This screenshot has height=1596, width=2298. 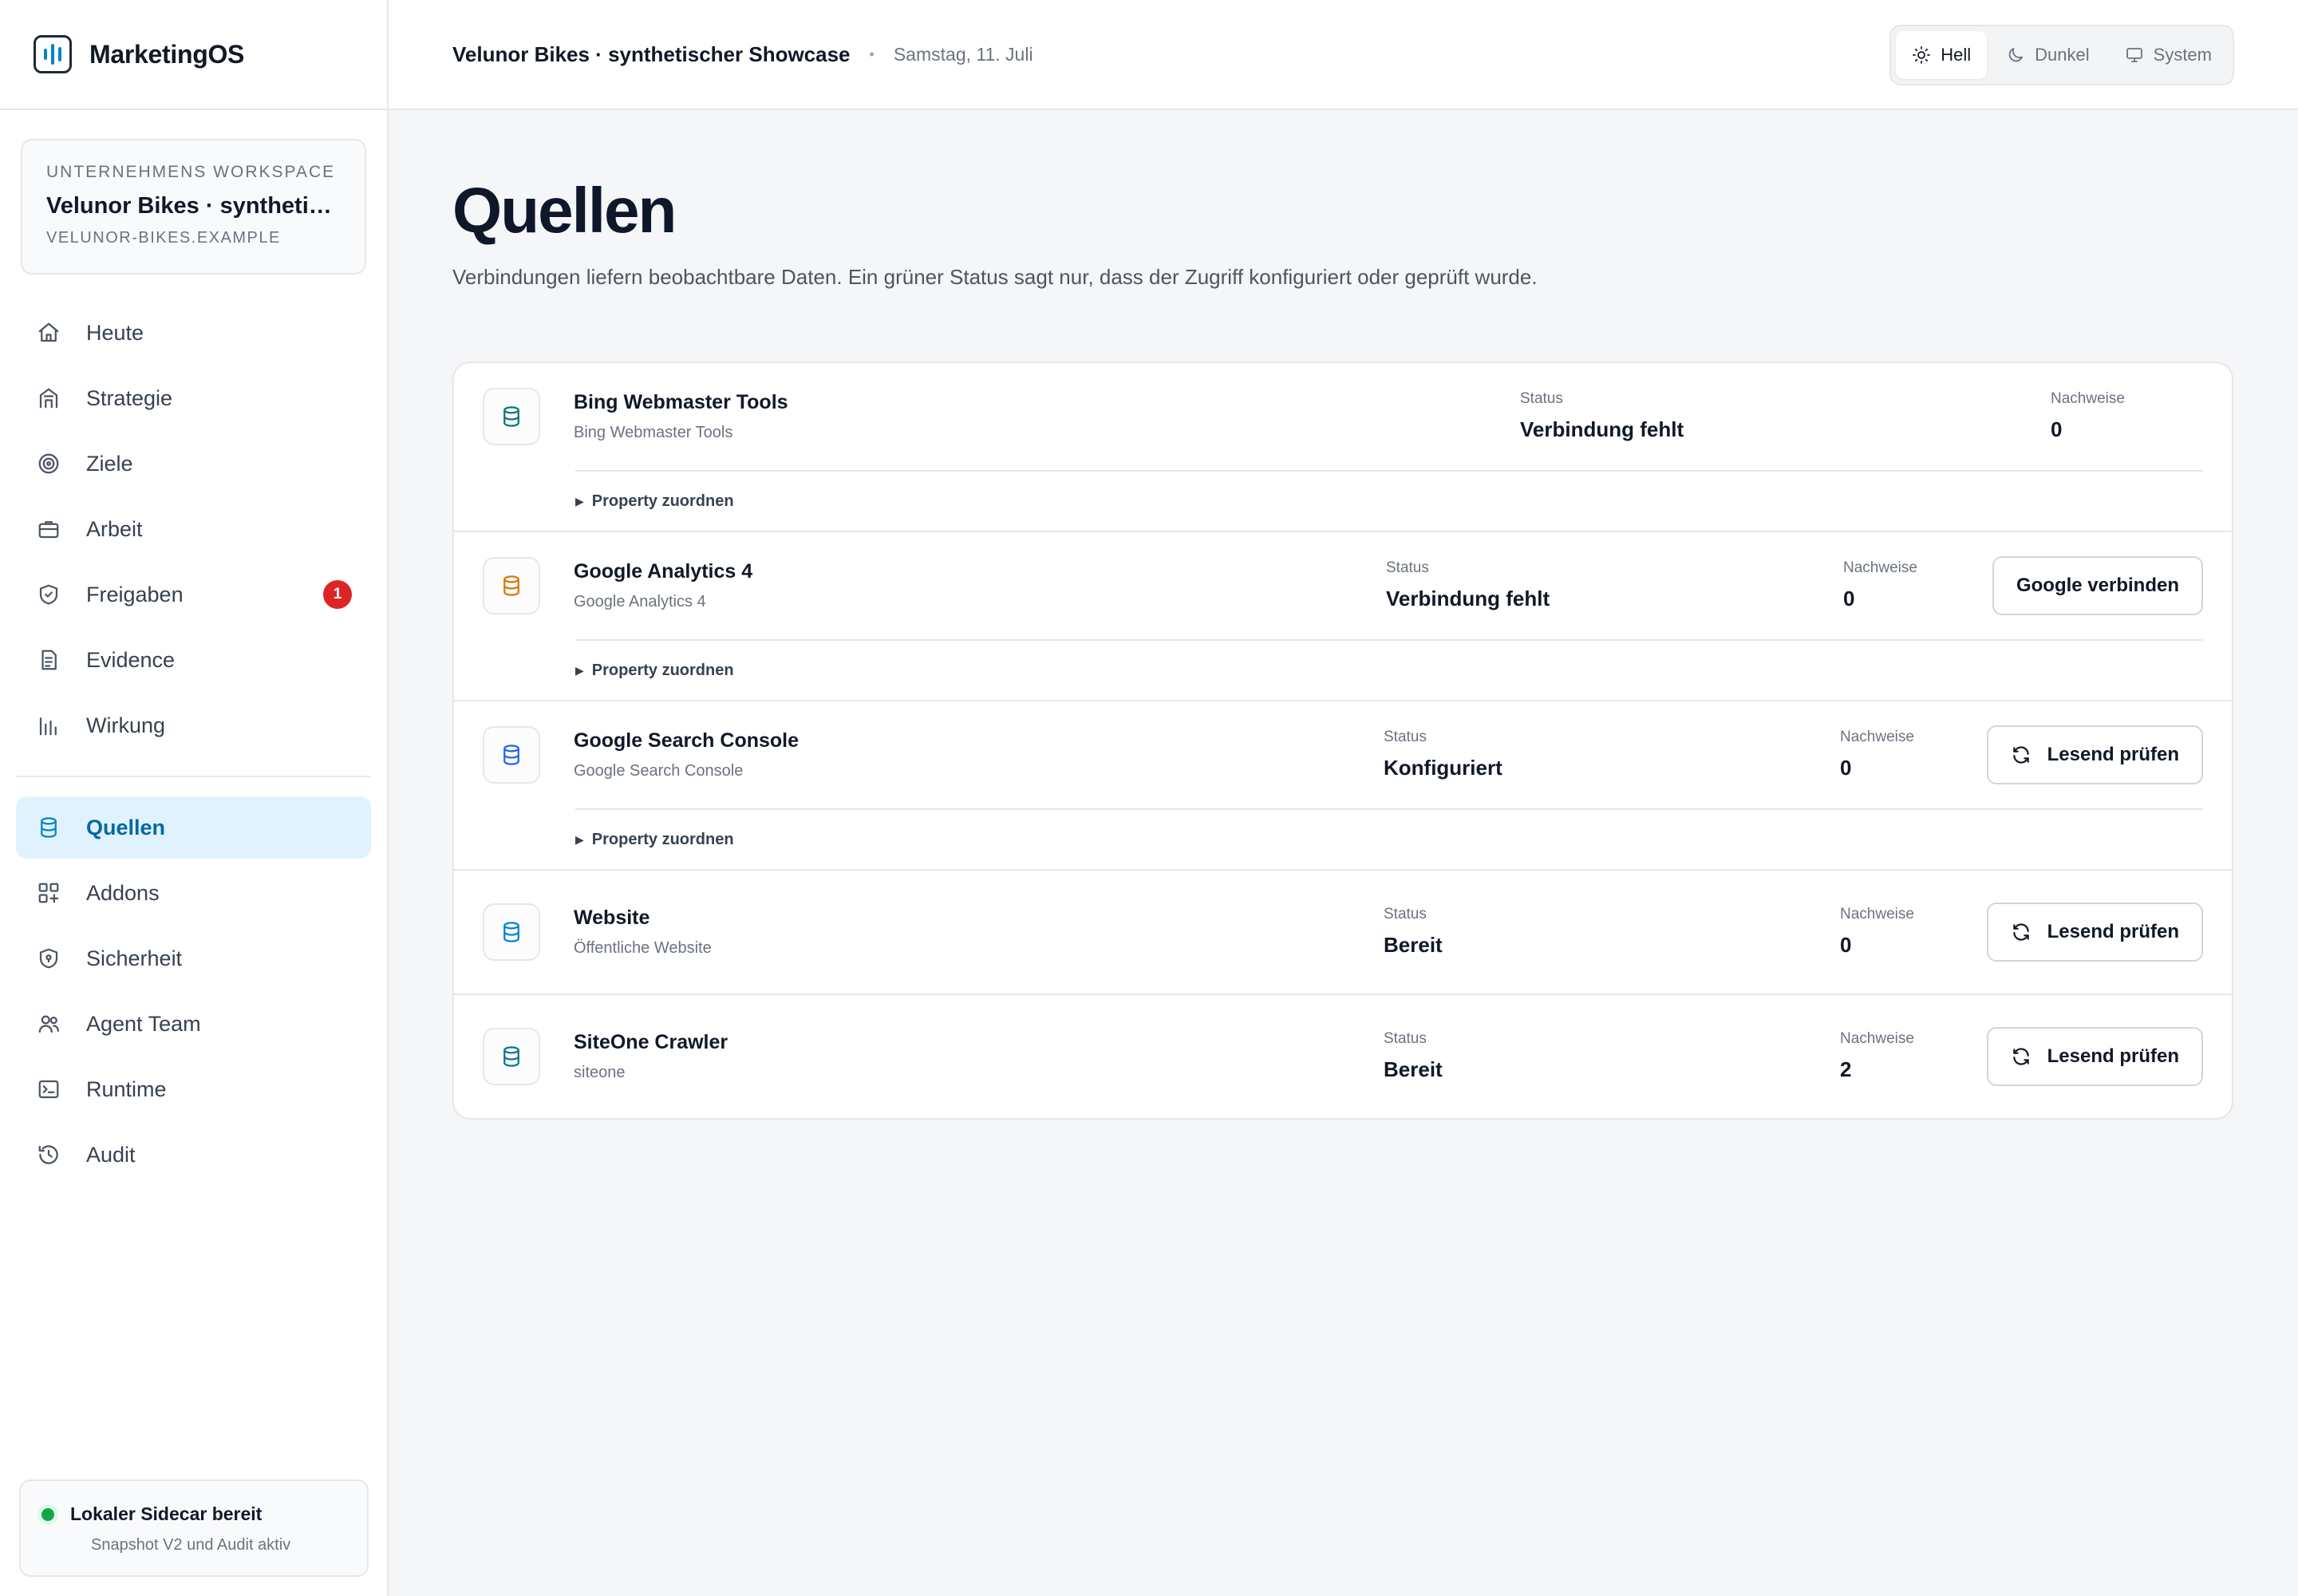 What do you see at coordinates (194, 1155) in the screenshot?
I see `sidebar-item-audit: Audit` at bounding box center [194, 1155].